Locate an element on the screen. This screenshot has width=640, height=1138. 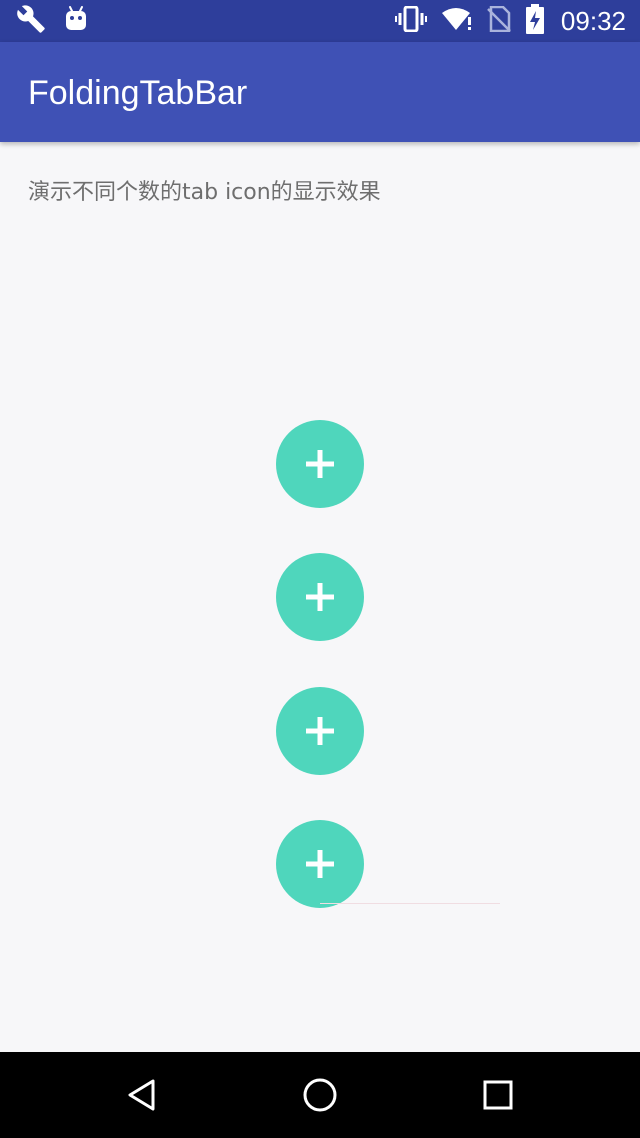
home-icon is located at coordinates (320, 1095).